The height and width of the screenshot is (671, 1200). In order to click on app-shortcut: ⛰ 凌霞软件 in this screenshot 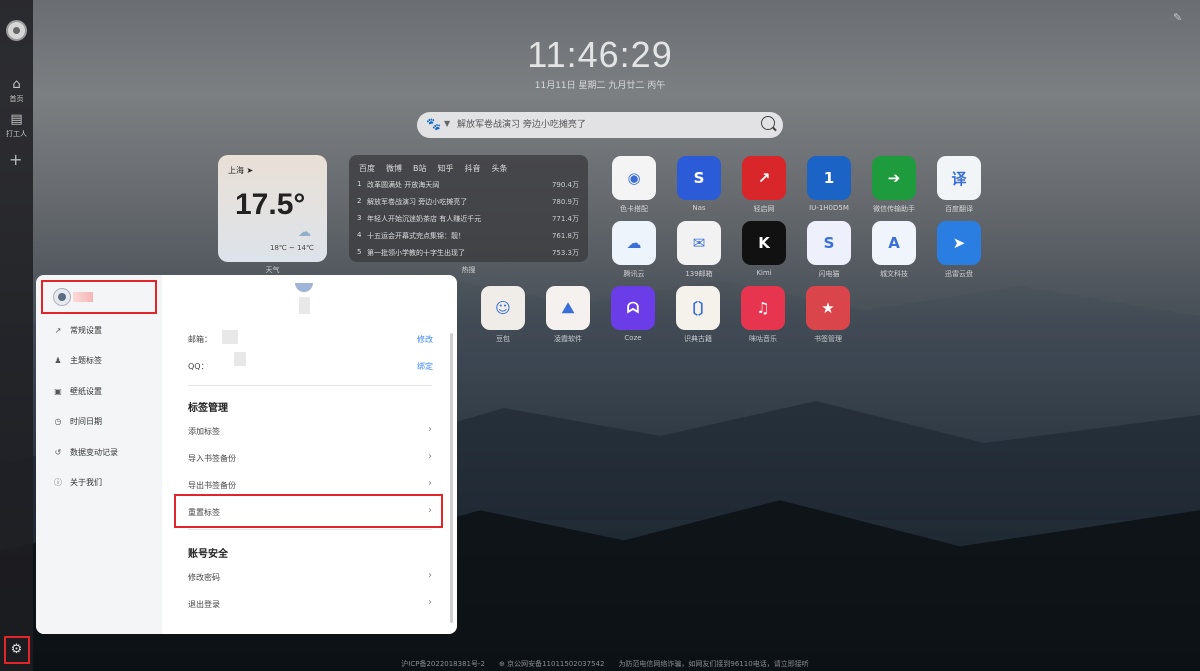, I will do `click(568, 315)`.